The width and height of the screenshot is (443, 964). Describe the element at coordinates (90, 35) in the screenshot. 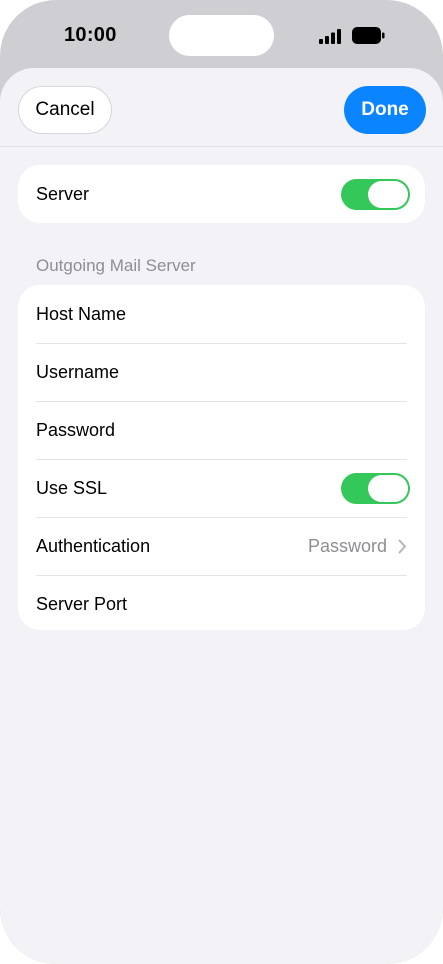

I see `status-time: 10:00` at that location.